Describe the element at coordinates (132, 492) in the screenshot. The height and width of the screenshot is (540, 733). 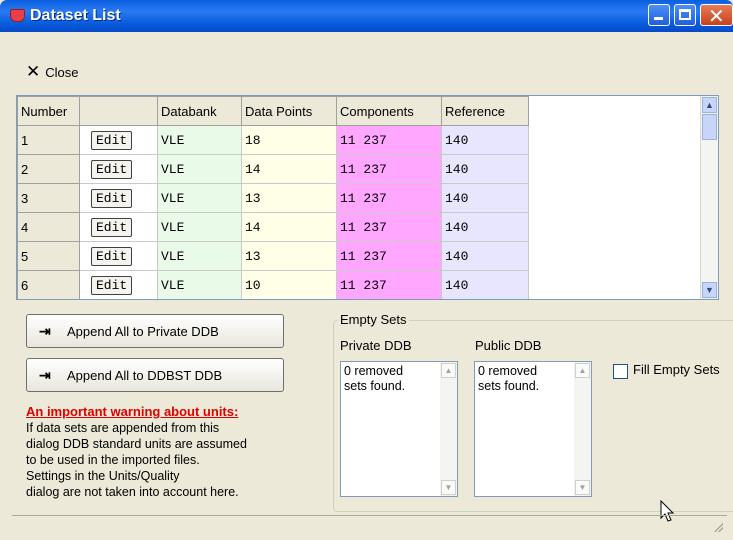
I see `warning-line: dialog are not taken into account here.` at that location.